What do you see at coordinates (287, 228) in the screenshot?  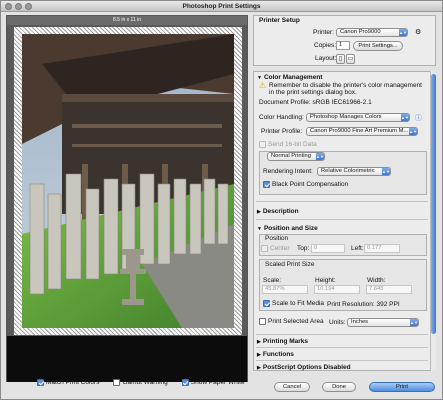 I see `position-size-heading: ▼ Position and Size` at bounding box center [287, 228].